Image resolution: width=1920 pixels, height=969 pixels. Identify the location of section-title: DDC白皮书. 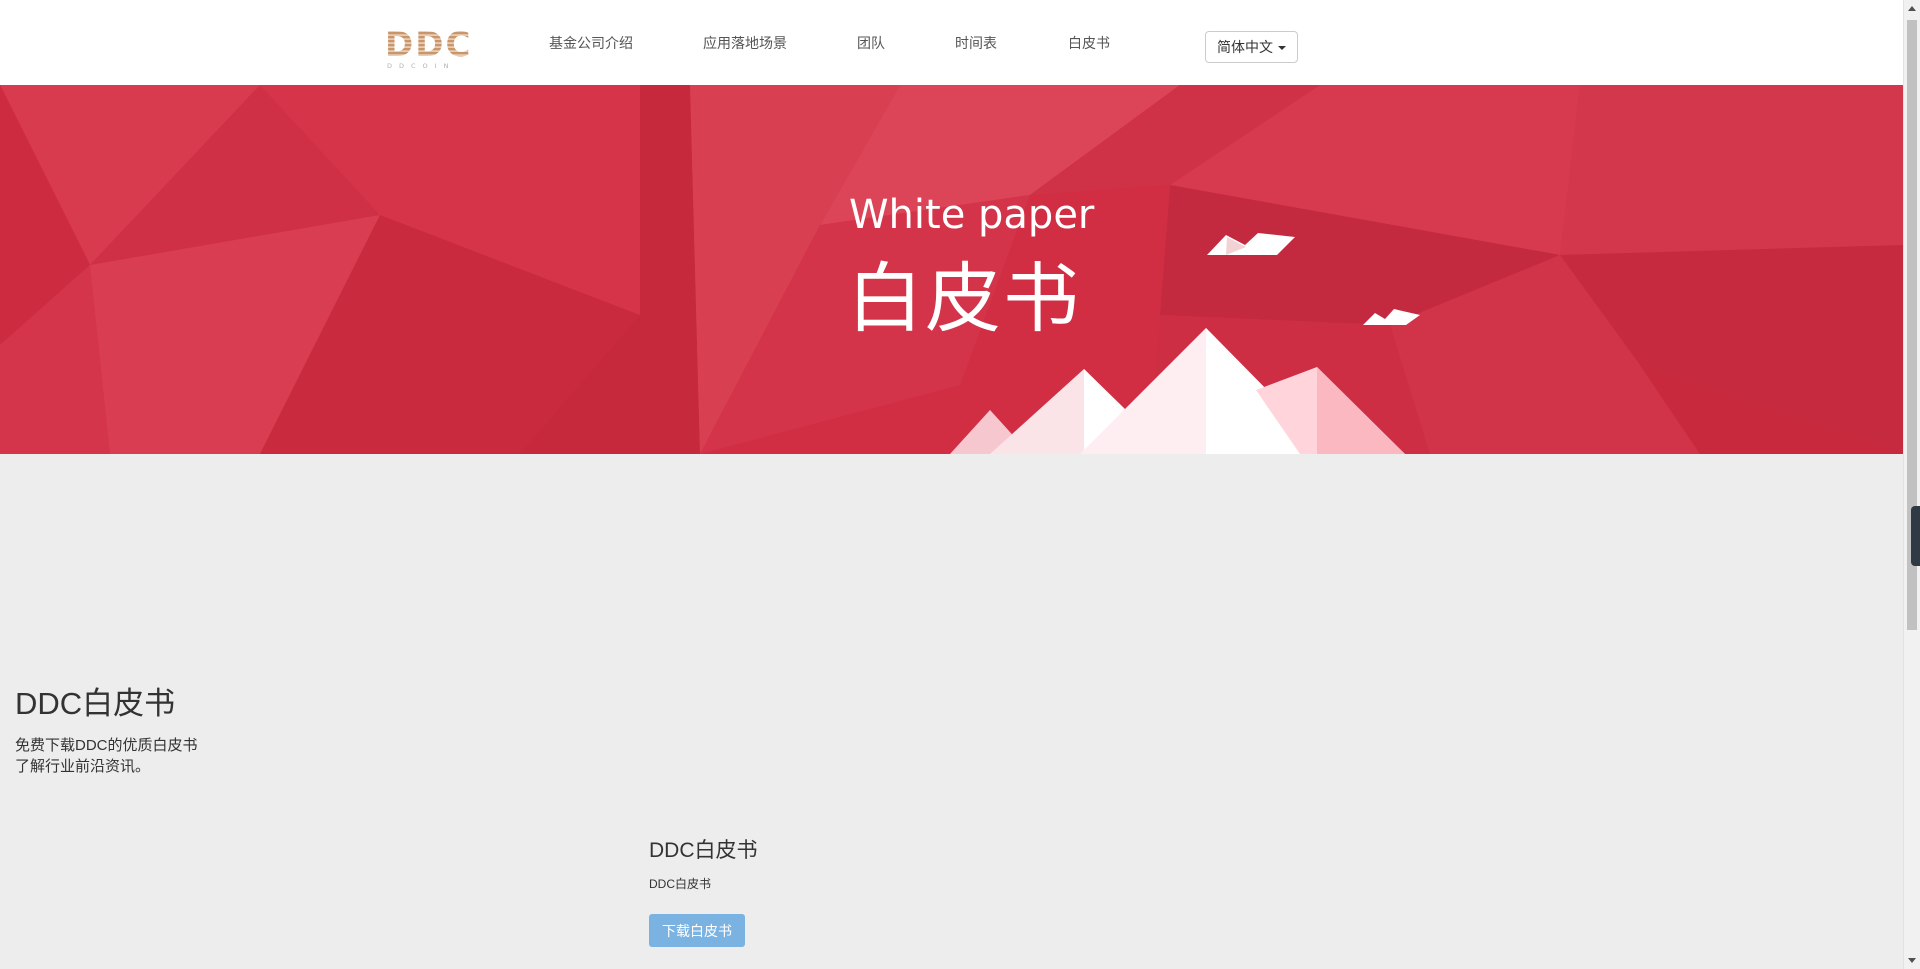
(95, 703).